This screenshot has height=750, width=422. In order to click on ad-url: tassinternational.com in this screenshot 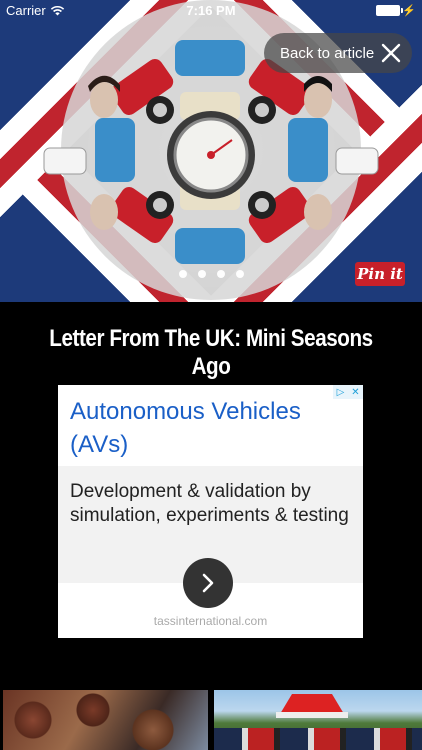, I will do `click(210, 621)`.